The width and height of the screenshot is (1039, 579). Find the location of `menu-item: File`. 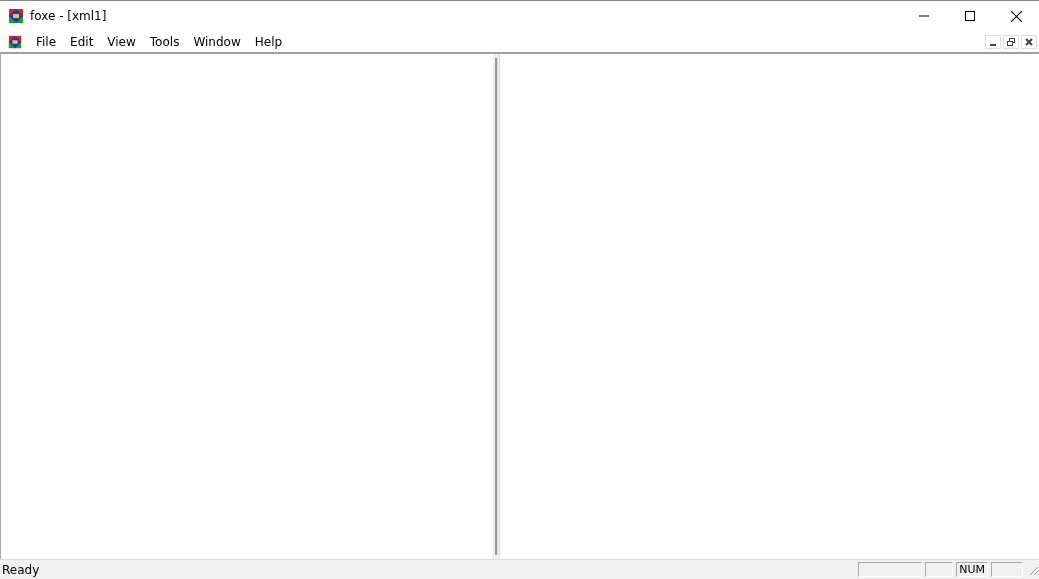

menu-item: File is located at coordinates (46, 41).